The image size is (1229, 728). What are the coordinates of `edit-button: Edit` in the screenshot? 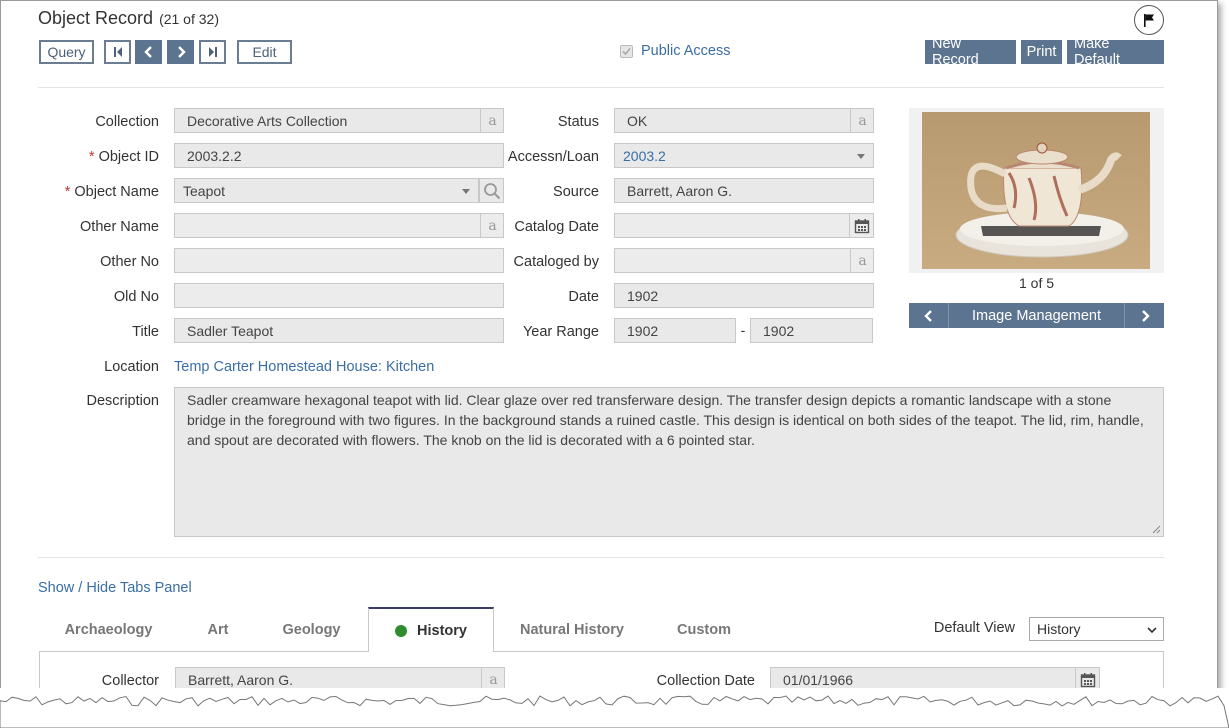 It's located at (264, 52).